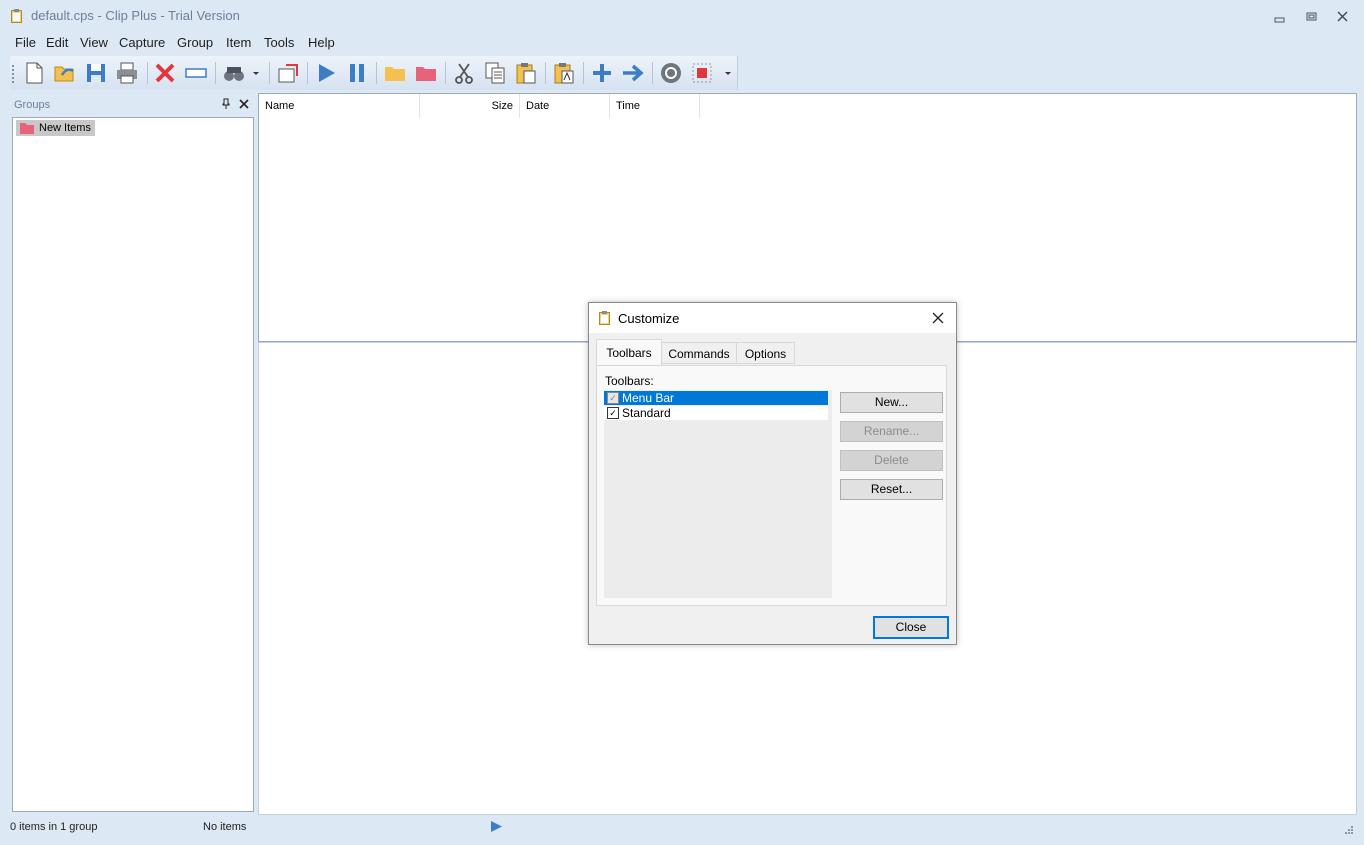 The width and height of the screenshot is (1364, 845). What do you see at coordinates (699, 353) in the screenshot?
I see `tab-commands: Commands` at bounding box center [699, 353].